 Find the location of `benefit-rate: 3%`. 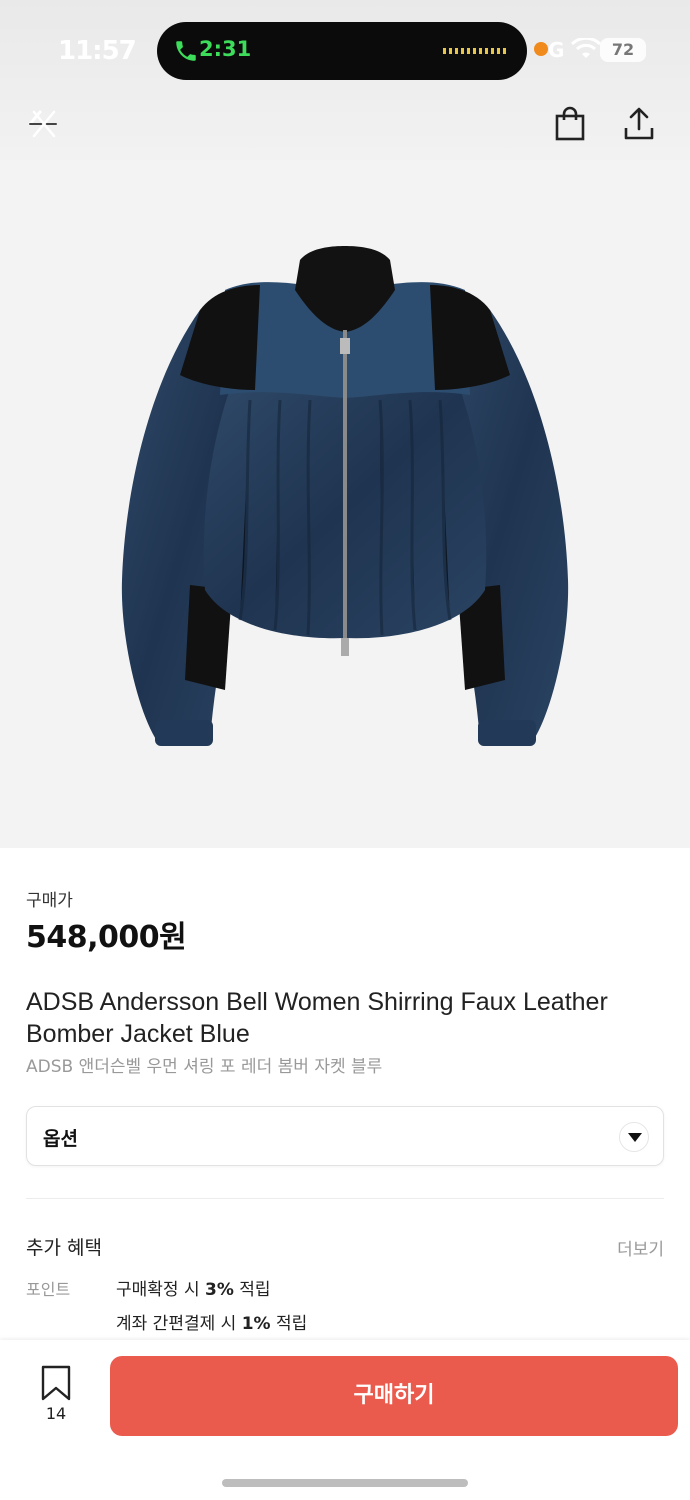

benefit-rate: 3% is located at coordinates (219, 1290).